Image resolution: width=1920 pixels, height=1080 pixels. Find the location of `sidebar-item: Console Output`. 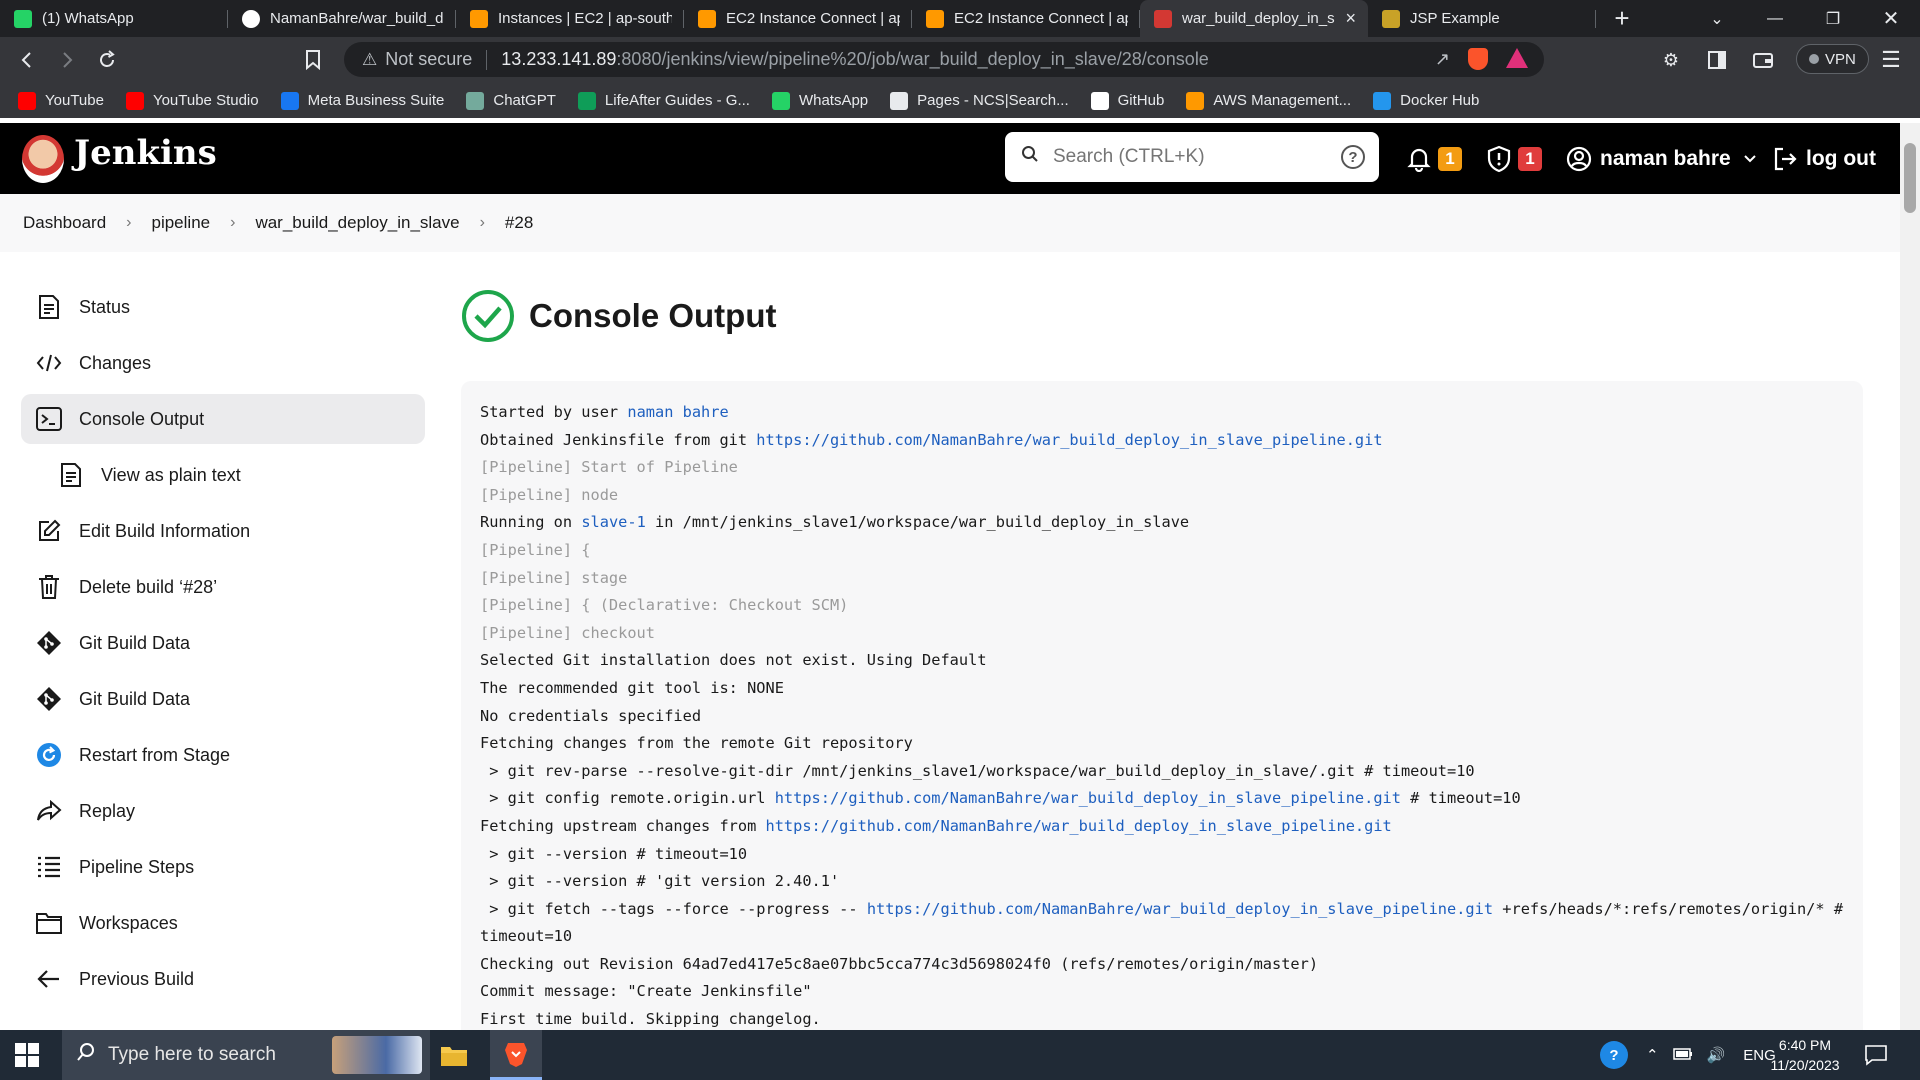

sidebar-item: Console Output is located at coordinates (223, 419).